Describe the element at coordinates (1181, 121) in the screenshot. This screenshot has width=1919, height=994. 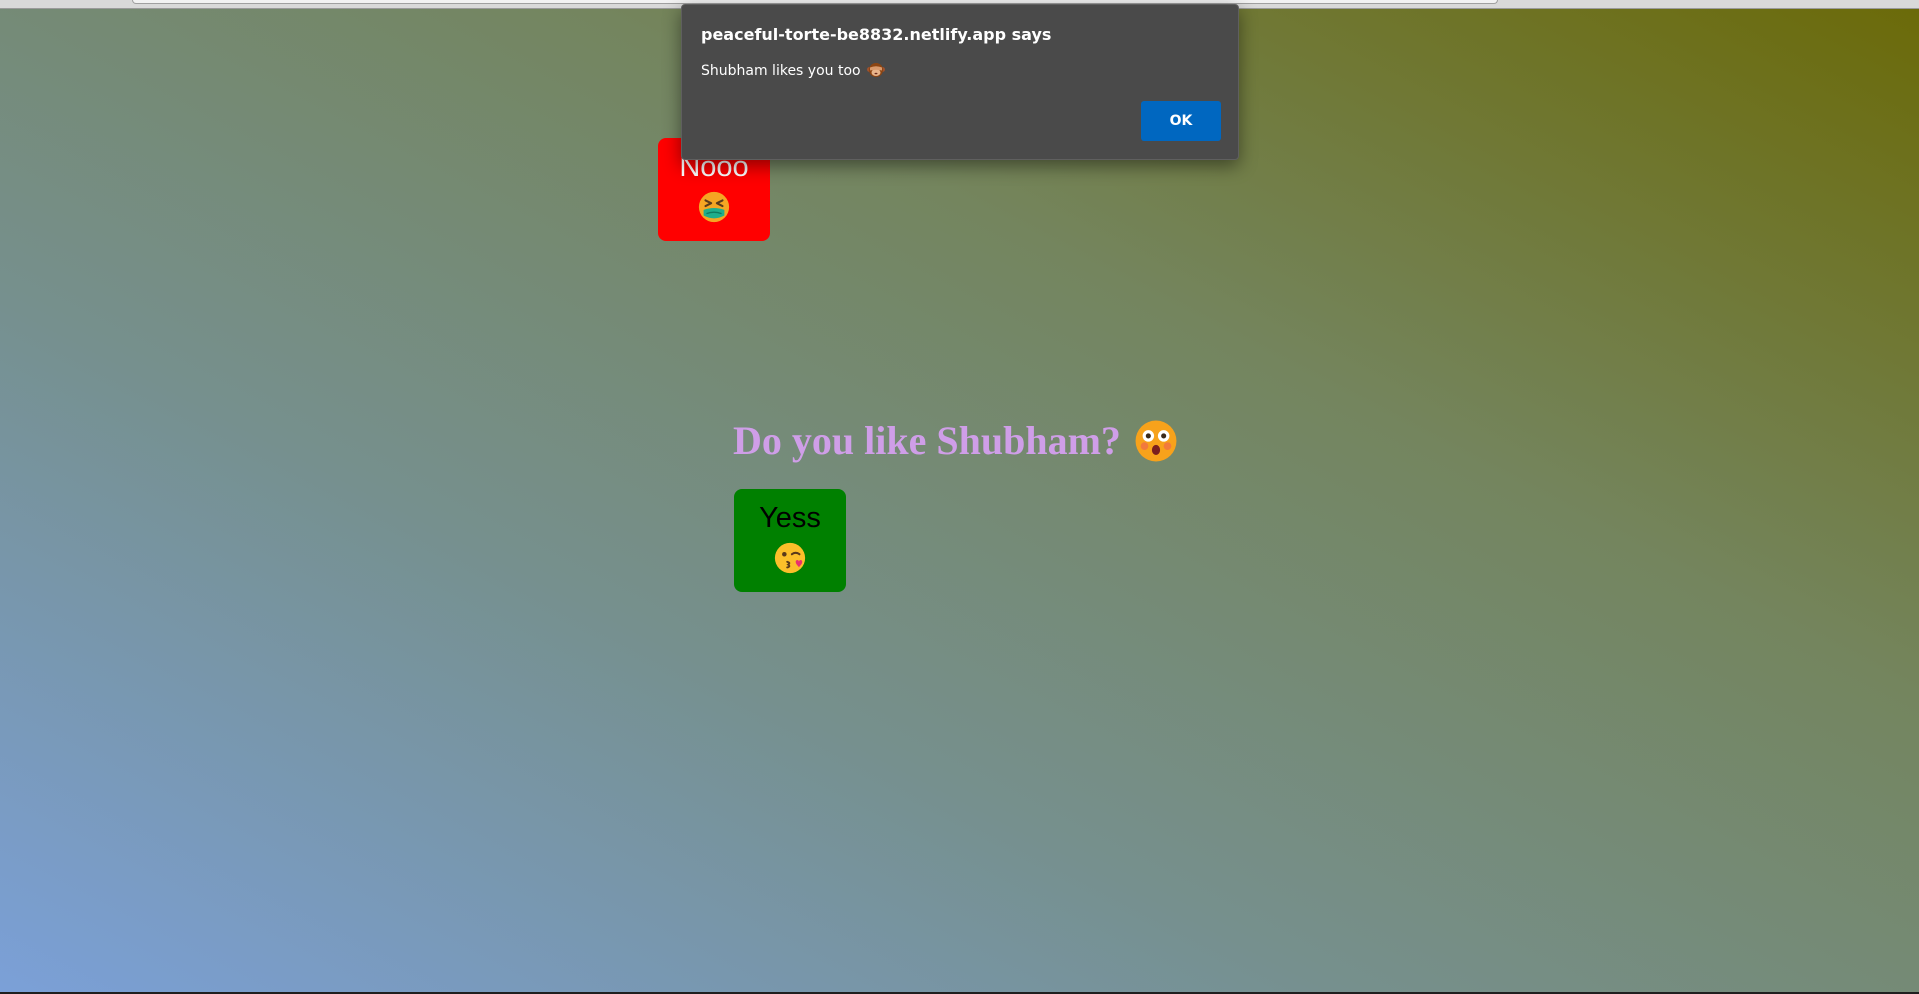
I see `ok-button: OK` at that location.